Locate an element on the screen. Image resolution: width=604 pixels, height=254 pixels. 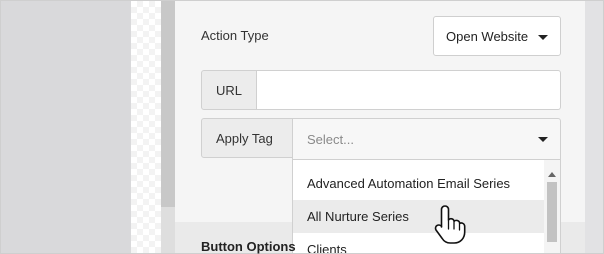
button-options-heading: Button Options is located at coordinates (248, 246).